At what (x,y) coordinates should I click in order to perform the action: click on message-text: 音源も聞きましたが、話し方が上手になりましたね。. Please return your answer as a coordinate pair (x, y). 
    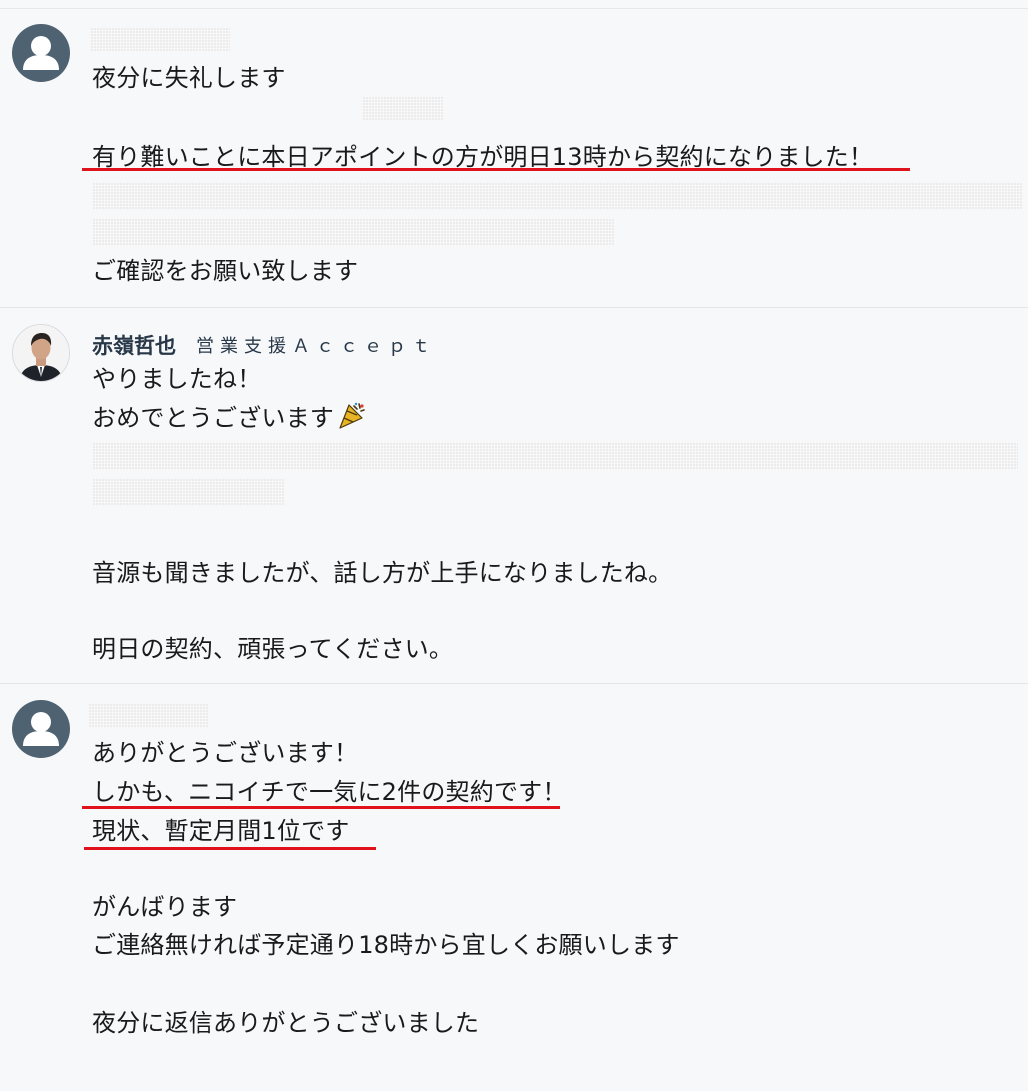
    Looking at the image, I should click on (382, 573).